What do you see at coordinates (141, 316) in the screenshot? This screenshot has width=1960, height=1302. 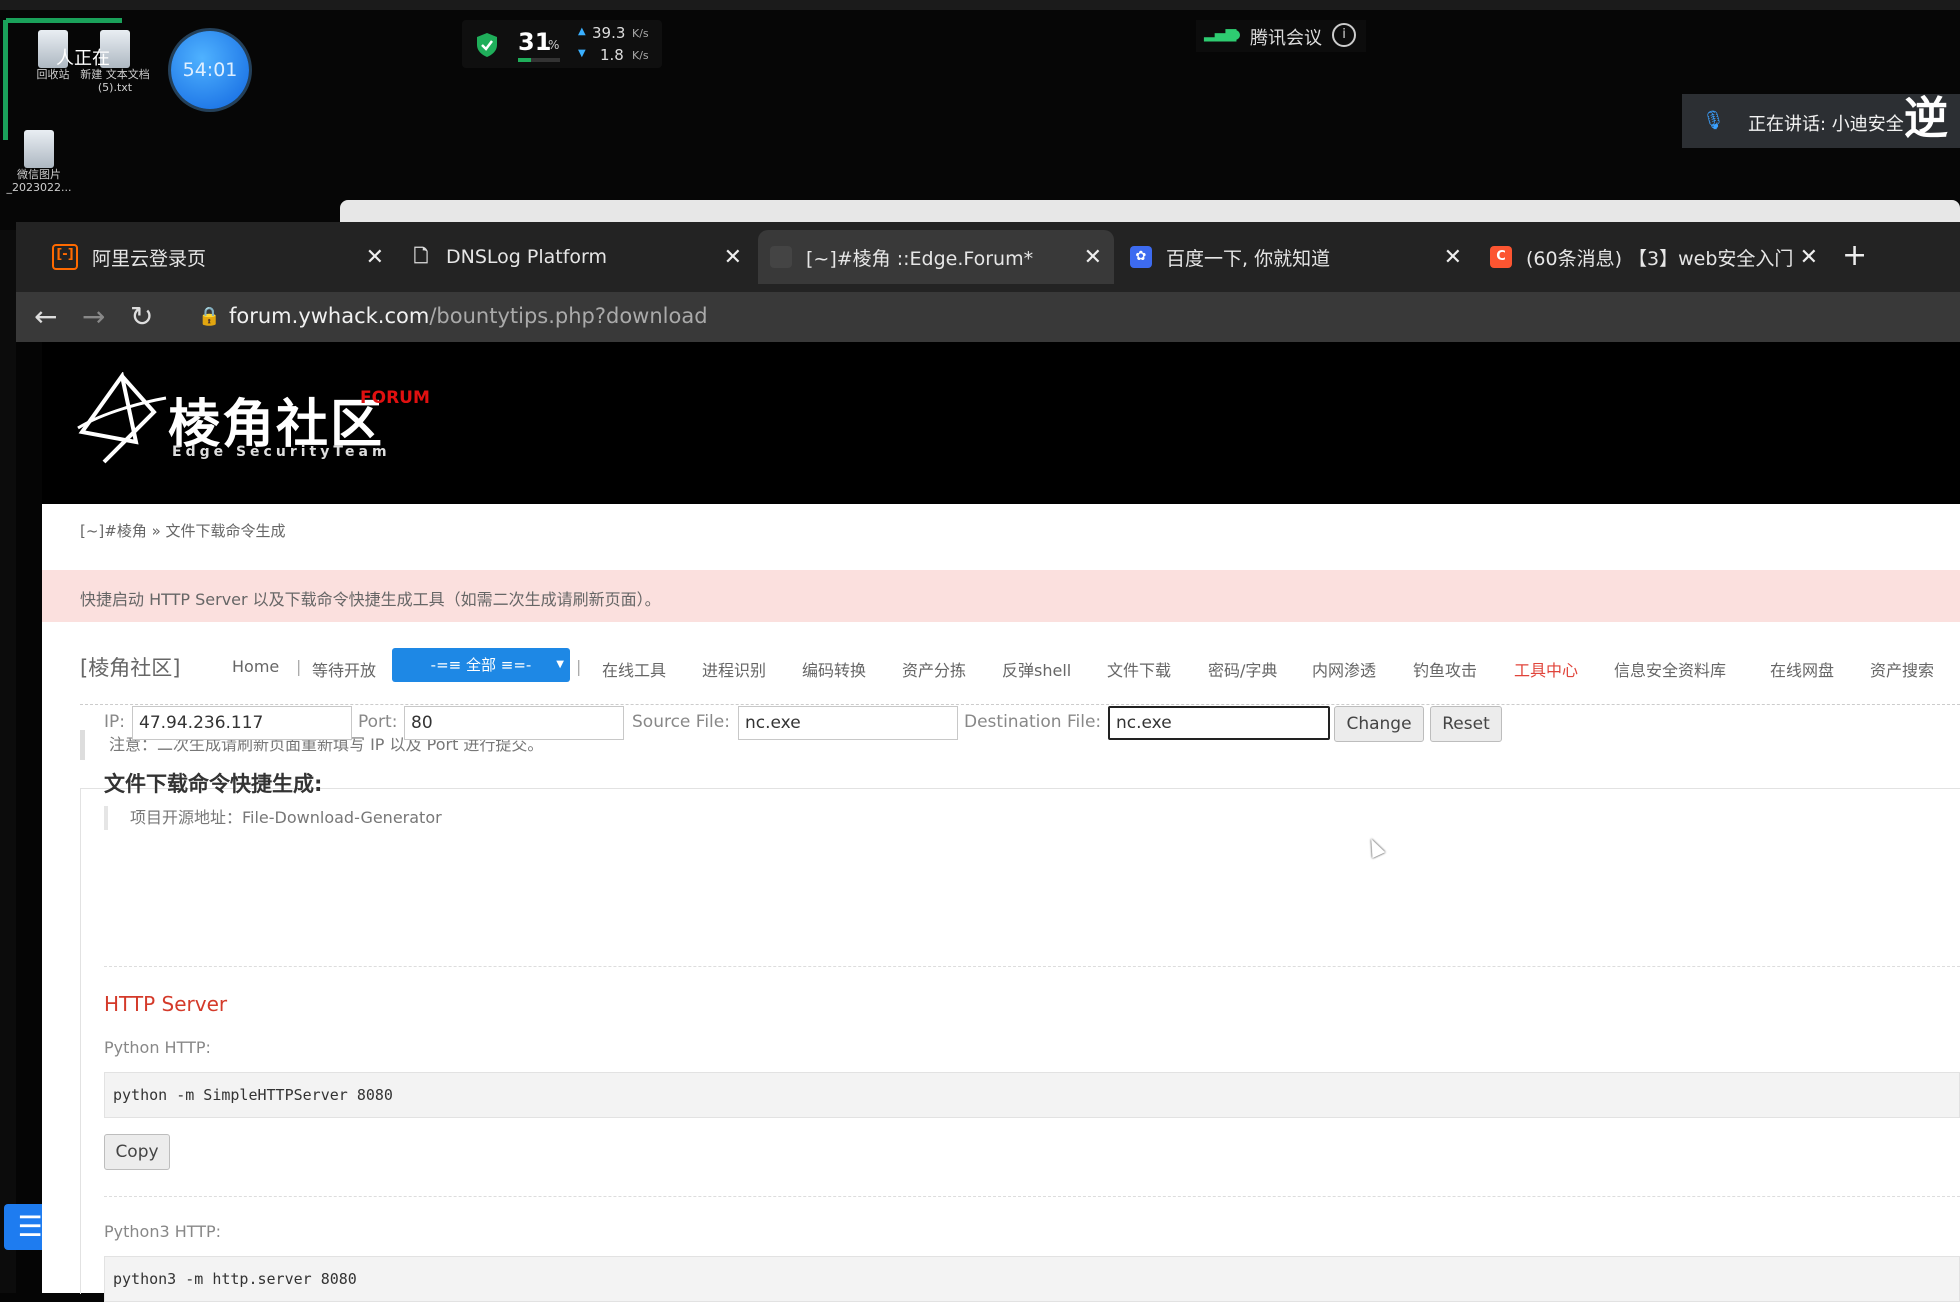 I see `reload-icon: ↻` at bounding box center [141, 316].